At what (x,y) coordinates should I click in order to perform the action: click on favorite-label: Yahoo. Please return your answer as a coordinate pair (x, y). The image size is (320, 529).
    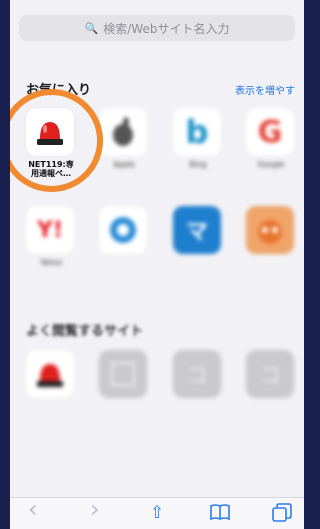
    Looking at the image, I should click on (51, 262).